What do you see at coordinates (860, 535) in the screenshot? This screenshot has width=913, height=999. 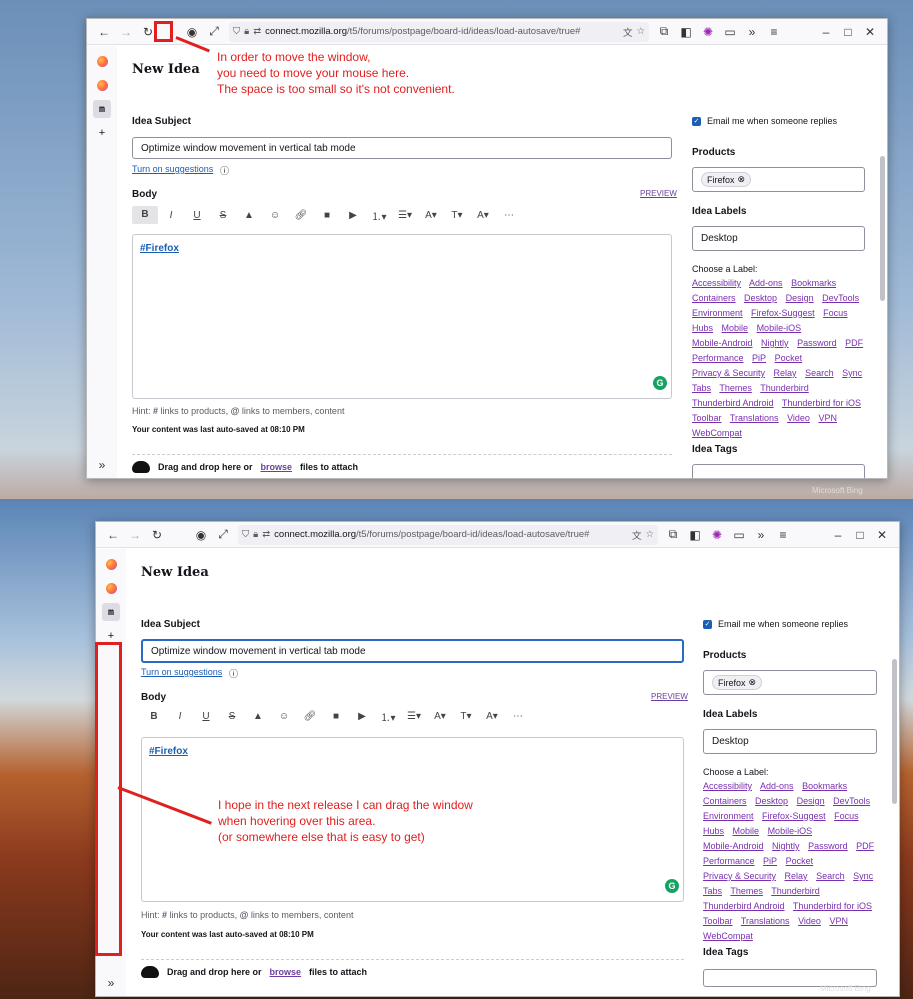 I see `maximize-icon: □` at bounding box center [860, 535].